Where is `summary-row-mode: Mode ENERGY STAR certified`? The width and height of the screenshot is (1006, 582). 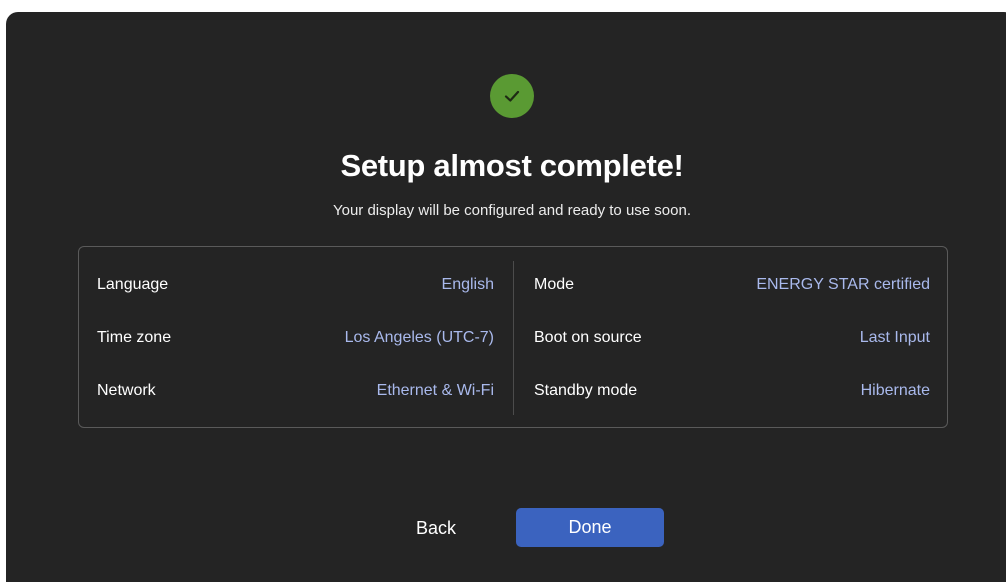
summary-row-mode: Mode ENERGY STAR certified is located at coordinates (732, 285).